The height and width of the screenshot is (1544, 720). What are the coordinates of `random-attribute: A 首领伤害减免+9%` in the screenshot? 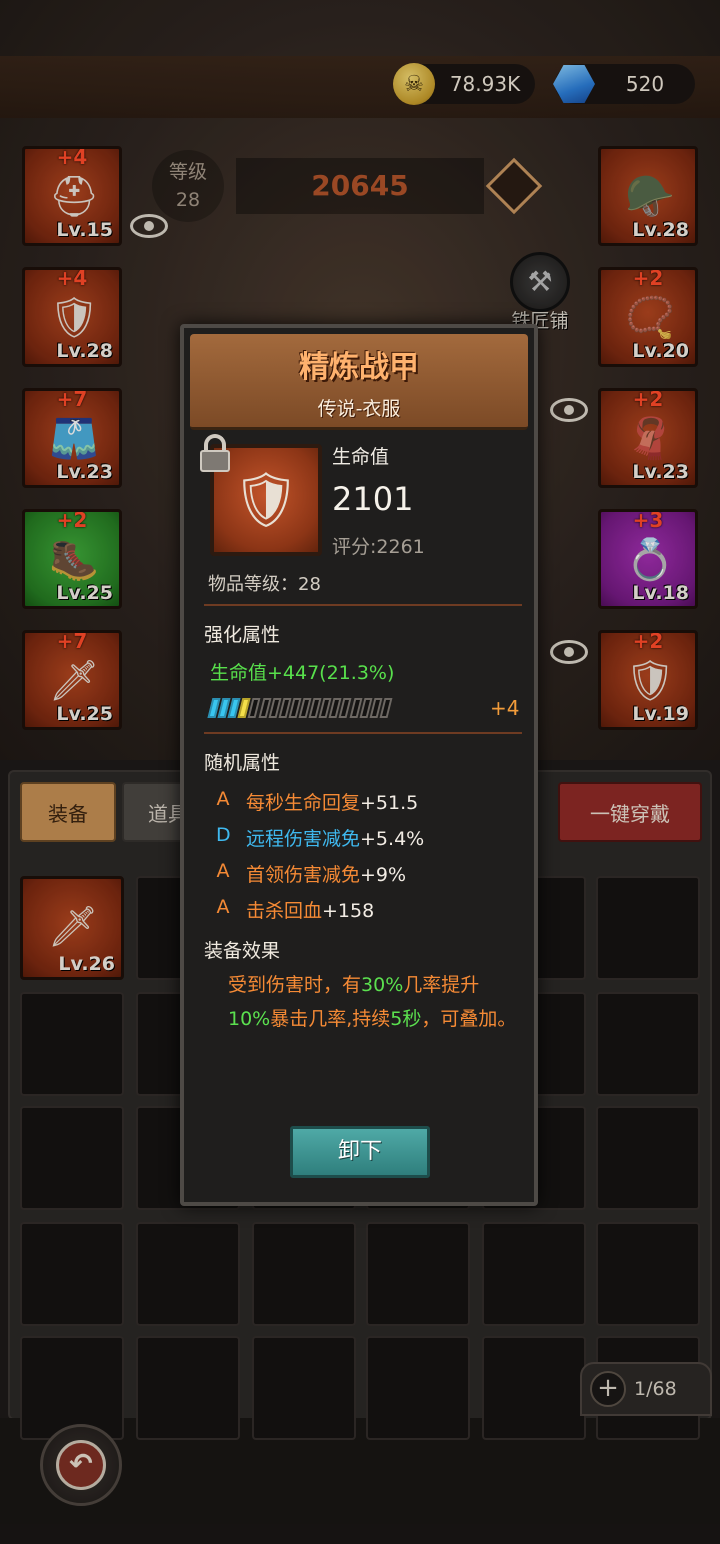 It's located at (311, 873).